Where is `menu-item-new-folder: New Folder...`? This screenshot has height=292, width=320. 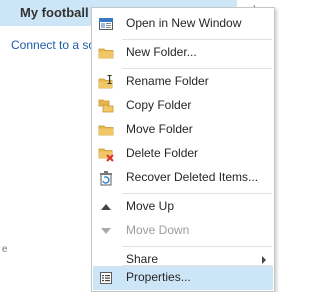
menu-item-new-folder: New Folder... is located at coordinates (183, 53).